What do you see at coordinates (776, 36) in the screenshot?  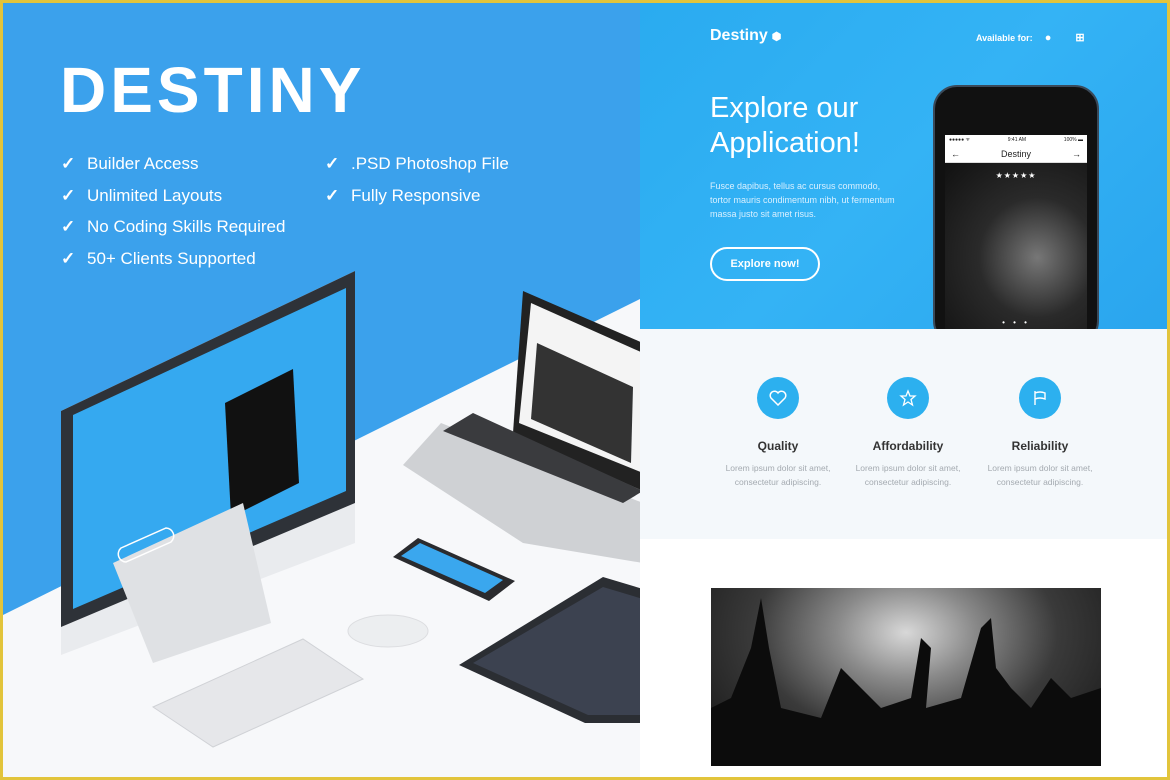 I see `cube-logo-icon: ⬢` at bounding box center [776, 36].